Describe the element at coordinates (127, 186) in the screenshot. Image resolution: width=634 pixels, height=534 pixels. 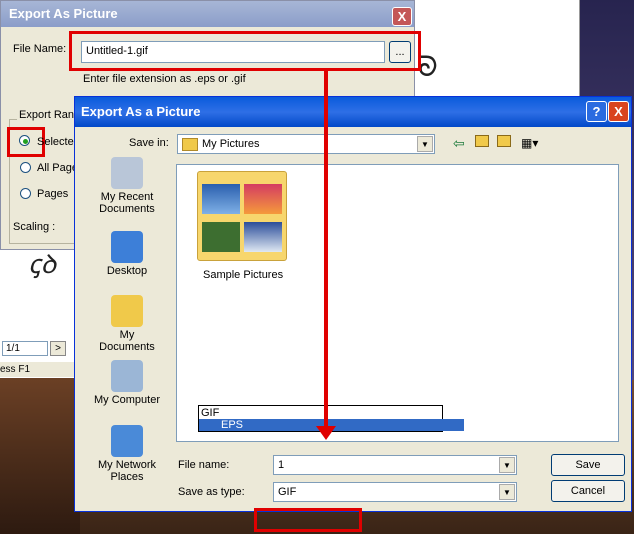
I see `place-recent-documents: My Recent Documents` at that location.